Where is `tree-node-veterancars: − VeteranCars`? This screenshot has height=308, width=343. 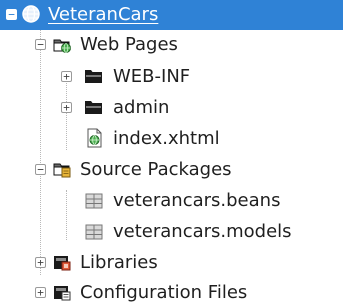
tree-node-veterancars: − VeteranCars is located at coordinates (171, 15).